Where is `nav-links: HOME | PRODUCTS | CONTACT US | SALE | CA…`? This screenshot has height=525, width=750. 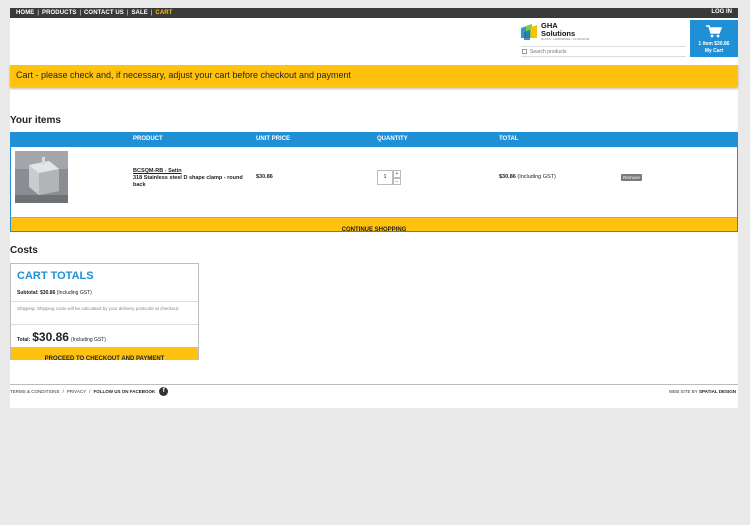
nav-links: HOME | PRODUCTS | CONTACT US | SALE | CA… is located at coordinates (94, 13).